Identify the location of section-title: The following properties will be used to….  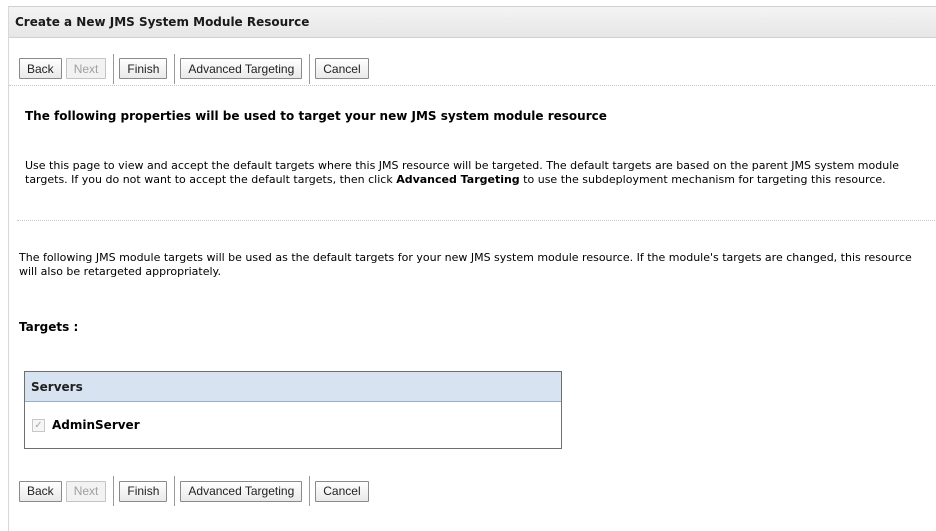
(316, 116).